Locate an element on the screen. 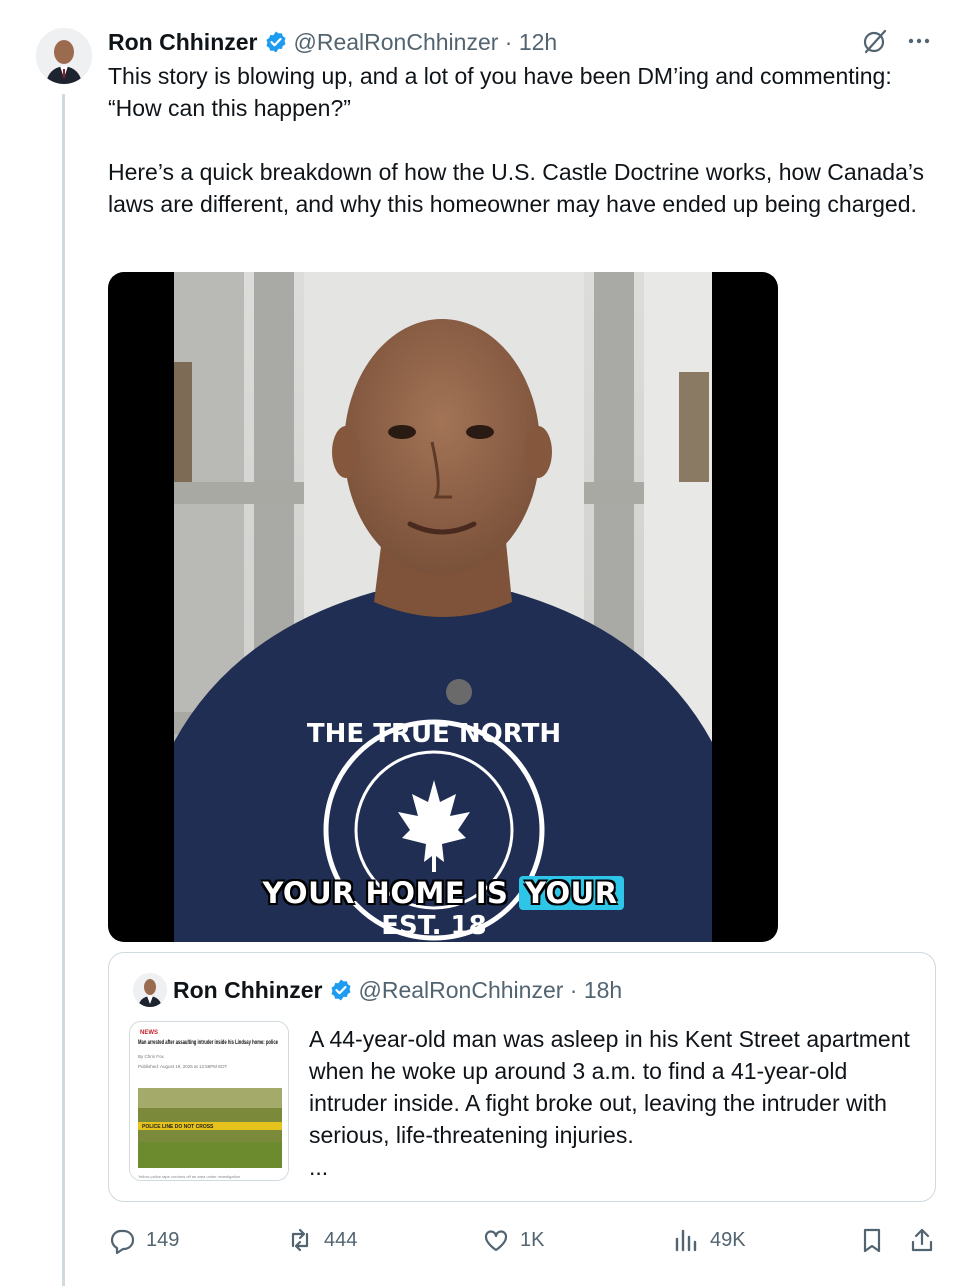 The width and height of the screenshot is (954, 1286). author-avatar is located at coordinates (64, 56).